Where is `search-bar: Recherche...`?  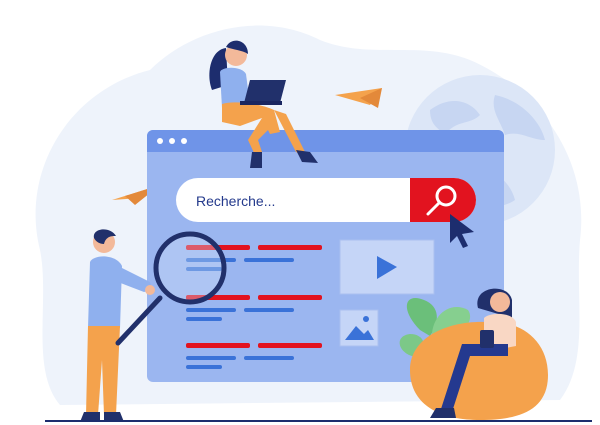 search-bar: Recherche... is located at coordinates (326, 200).